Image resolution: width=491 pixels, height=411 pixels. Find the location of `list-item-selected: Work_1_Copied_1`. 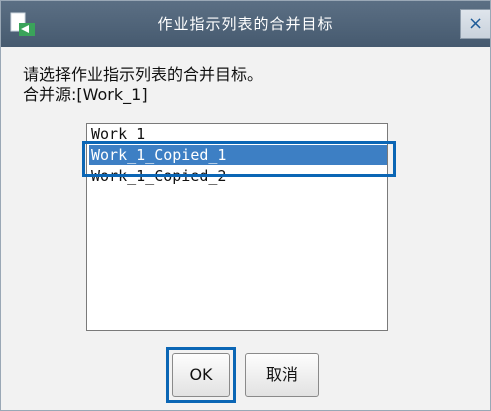

list-item-selected: Work_1_Copied_1 is located at coordinates (238, 155).